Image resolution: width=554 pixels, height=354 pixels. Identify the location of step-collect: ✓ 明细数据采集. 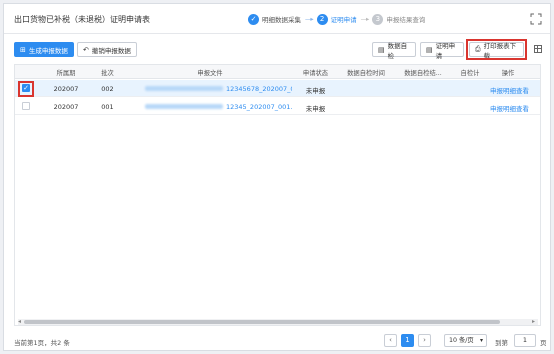
(274, 19).